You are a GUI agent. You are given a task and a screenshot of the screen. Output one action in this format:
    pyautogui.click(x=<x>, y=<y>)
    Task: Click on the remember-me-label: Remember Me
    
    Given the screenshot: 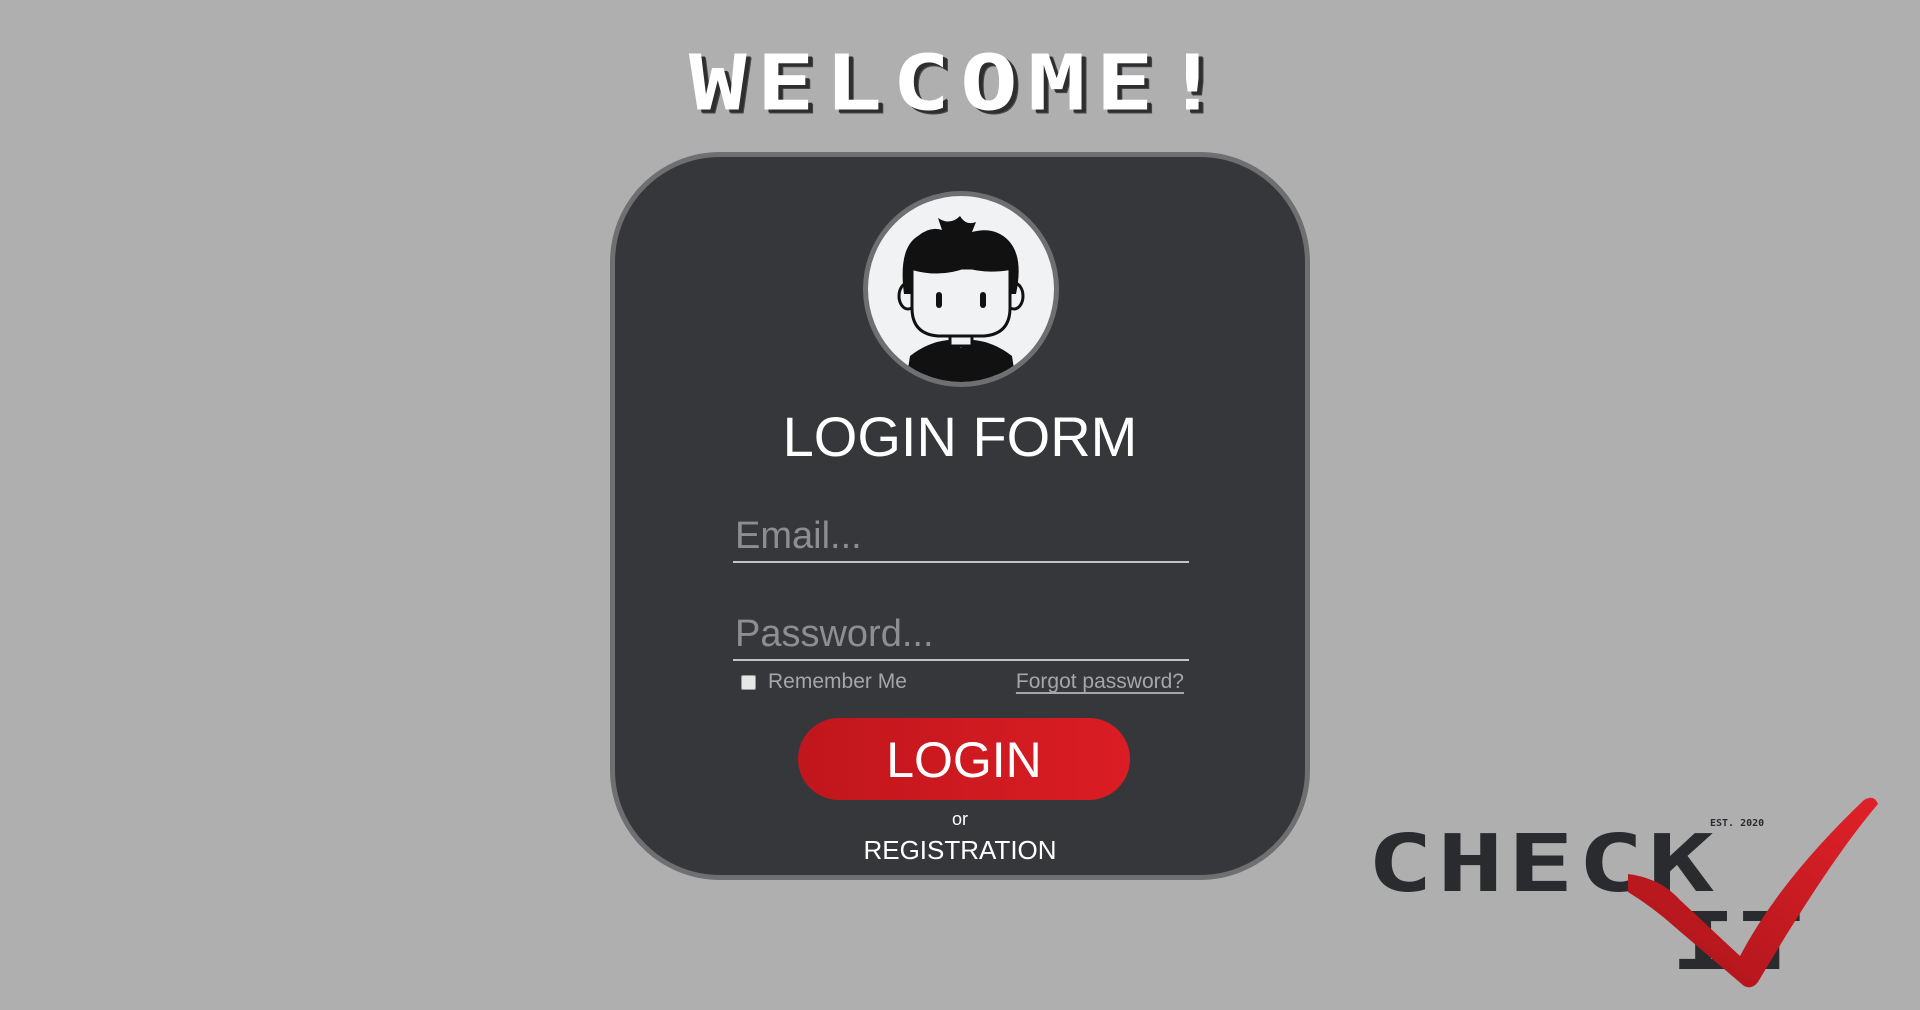 What is the action you would take?
    pyautogui.click(x=837, y=681)
    